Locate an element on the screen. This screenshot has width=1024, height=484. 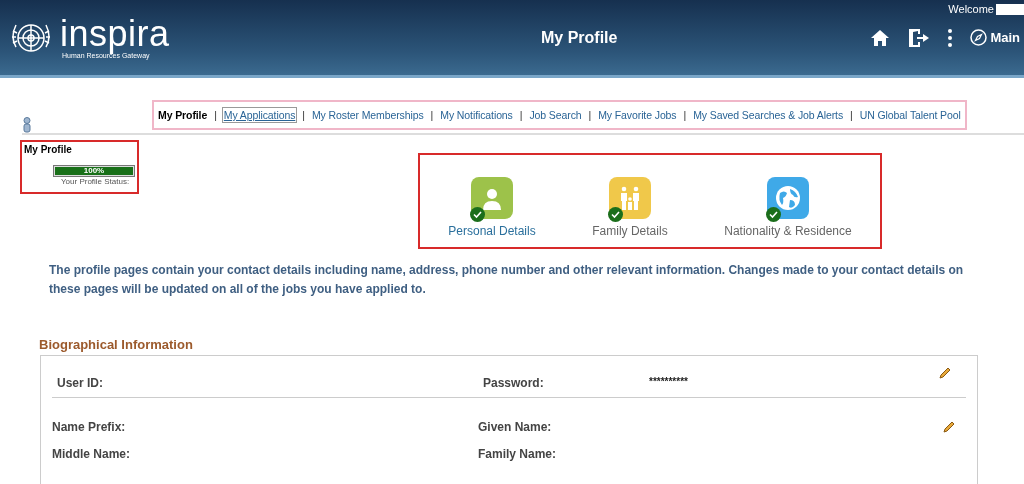
welcome-text: Welcome is located at coordinates (971, 9).